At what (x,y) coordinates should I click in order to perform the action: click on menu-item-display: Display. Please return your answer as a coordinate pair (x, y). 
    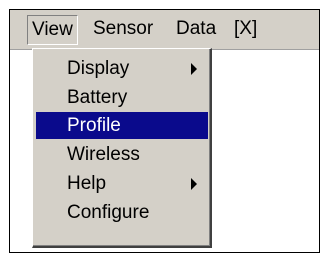
    Looking at the image, I should click on (122, 68).